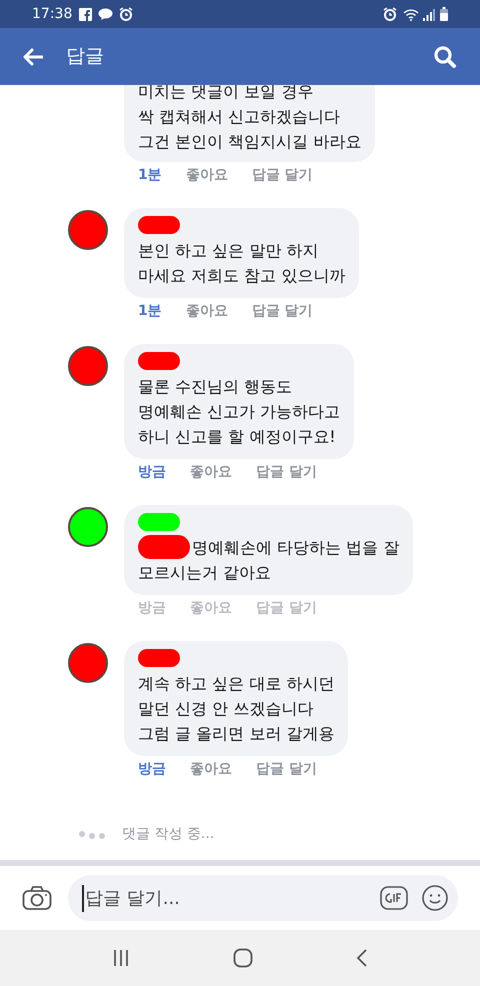 The width and height of the screenshot is (480, 986). What do you see at coordinates (93, 835) in the screenshot?
I see `typing-dots-icon` at bounding box center [93, 835].